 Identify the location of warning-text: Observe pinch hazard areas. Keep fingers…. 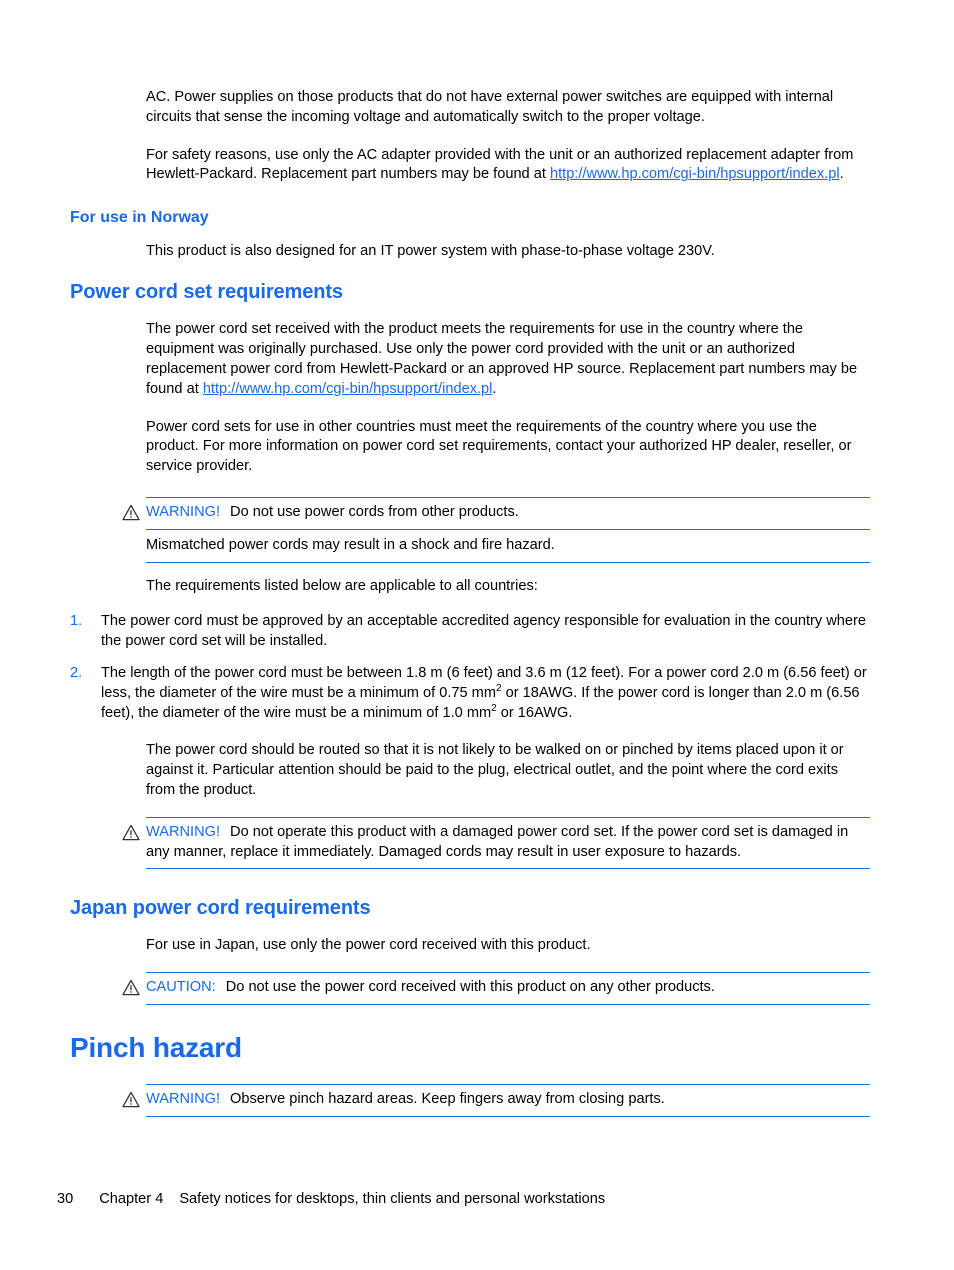
(447, 1098).